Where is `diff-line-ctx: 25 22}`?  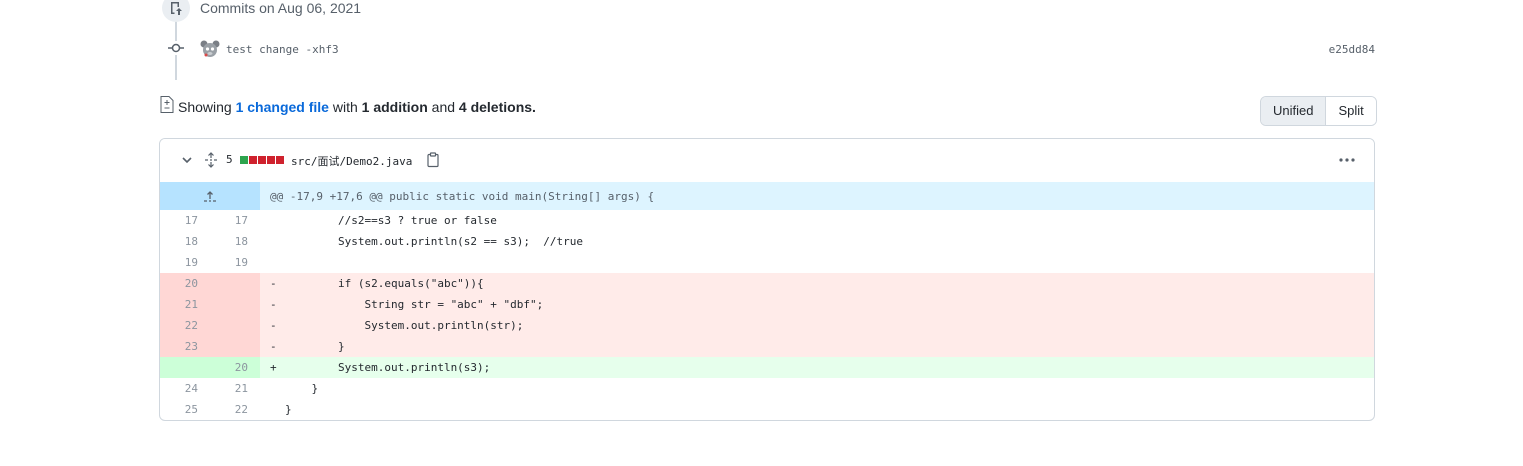
diff-line-ctx: 25 22} is located at coordinates (767, 409).